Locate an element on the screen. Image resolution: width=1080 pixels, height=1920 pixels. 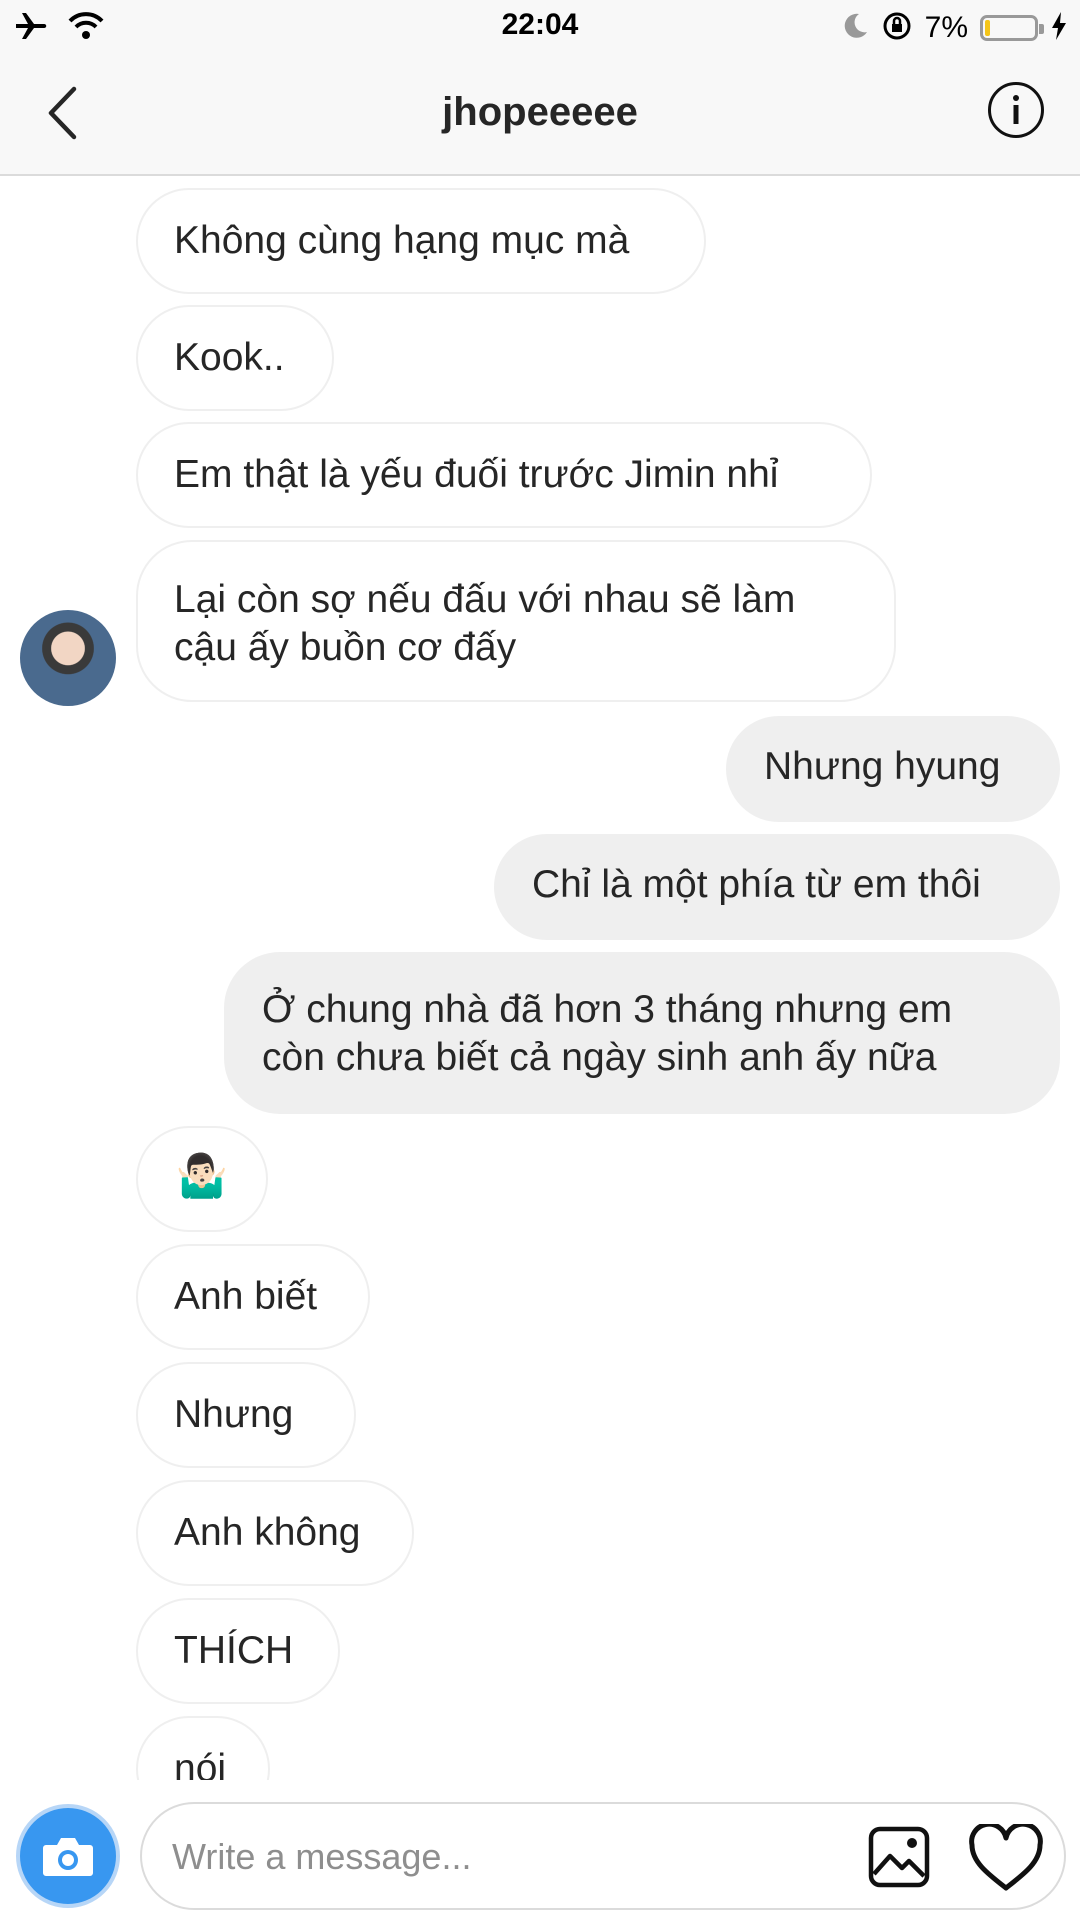
charging-icon is located at coordinates (1059, 28).